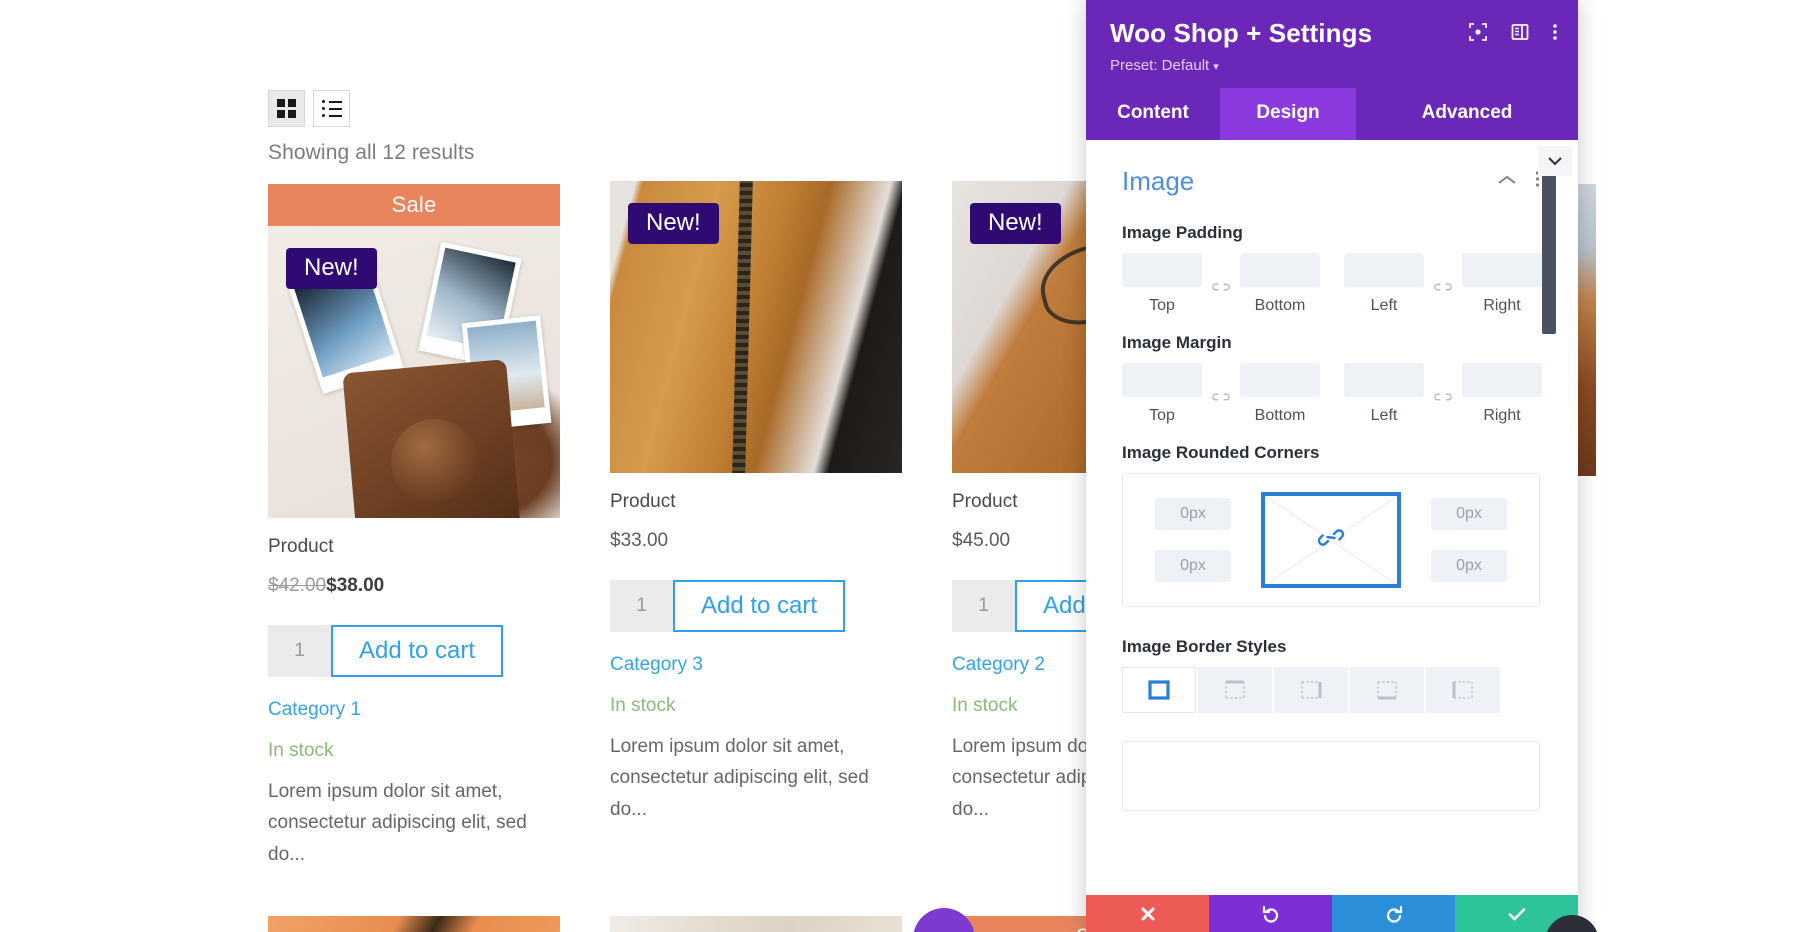  Describe the element at coordinates (371, 152) in the screenshot. I see `results-count: Showing all 12 results` at that location.